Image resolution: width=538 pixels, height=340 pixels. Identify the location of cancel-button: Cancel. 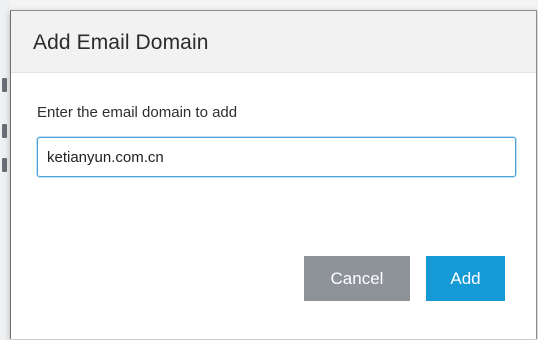
(357, 278).